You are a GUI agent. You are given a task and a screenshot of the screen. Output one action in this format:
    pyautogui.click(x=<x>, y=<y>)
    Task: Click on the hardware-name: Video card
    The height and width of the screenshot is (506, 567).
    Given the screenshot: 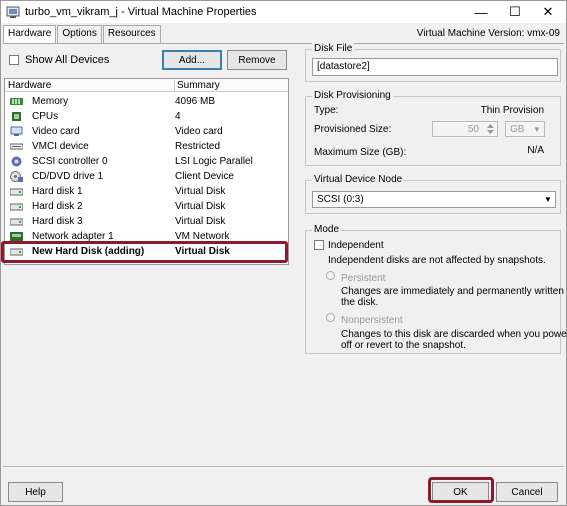 What is the action you would take?
    pyautogui.click(x=56, y=131)
    